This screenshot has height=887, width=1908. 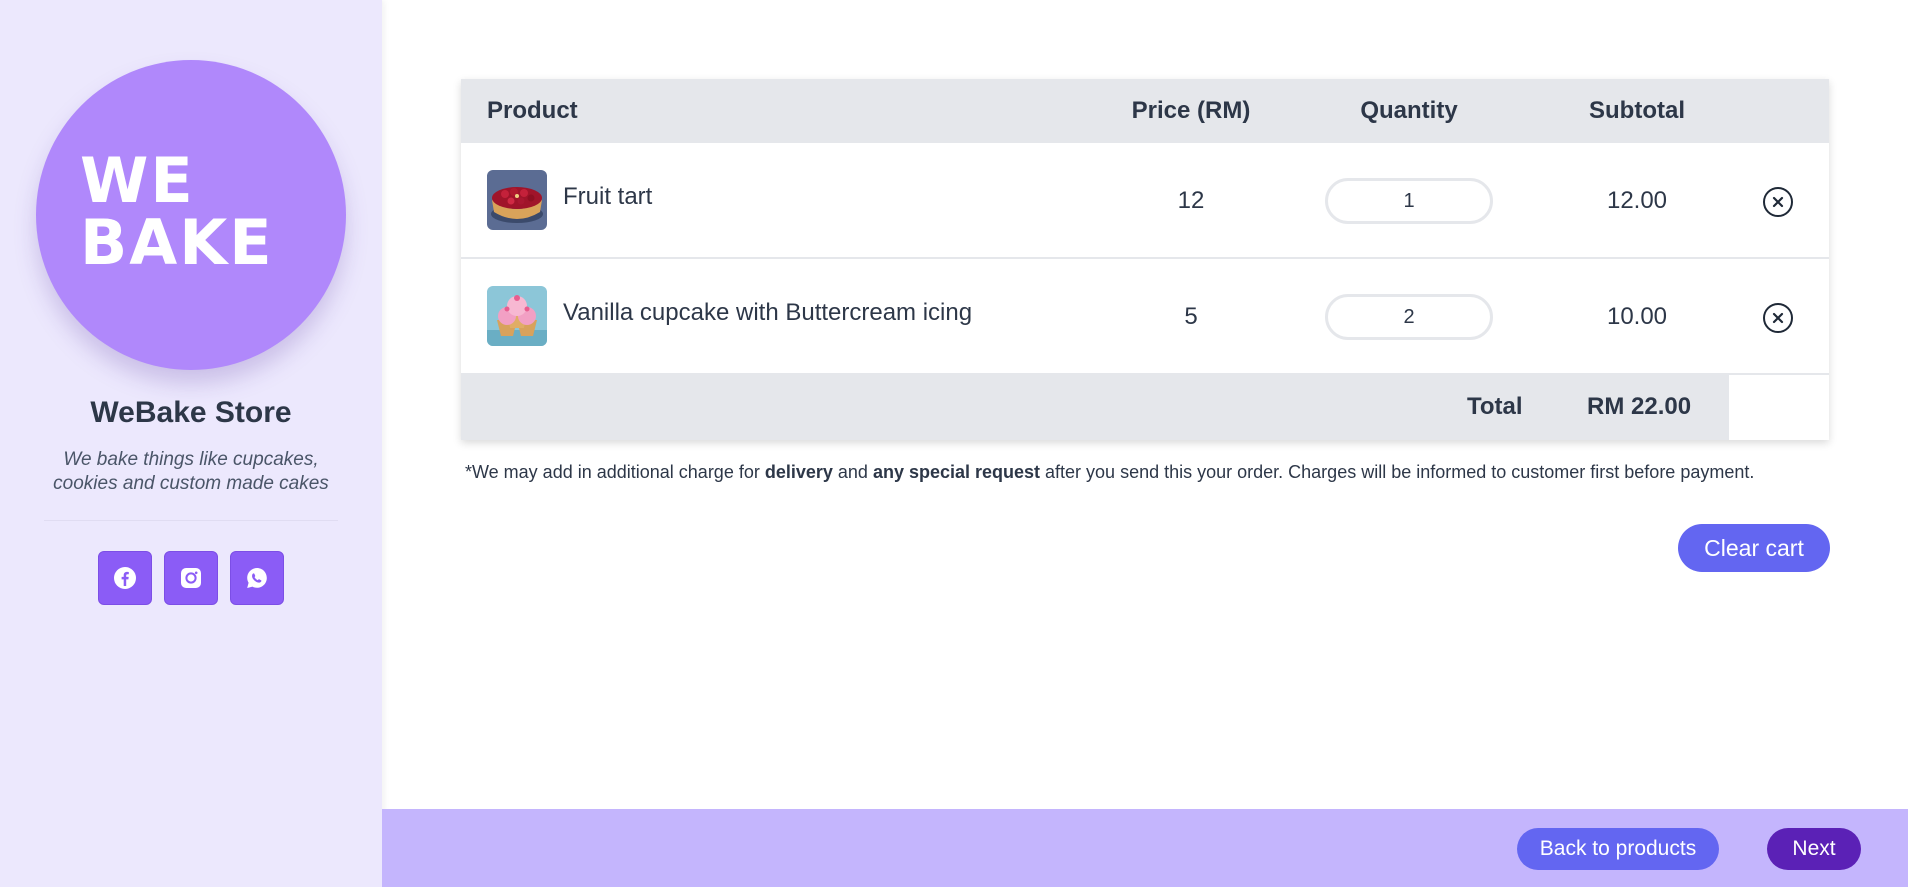 What do you see at coordinates (517, 200) in the screenshot?
I see `fruit-tart-image` at bounding box center [517, 200].